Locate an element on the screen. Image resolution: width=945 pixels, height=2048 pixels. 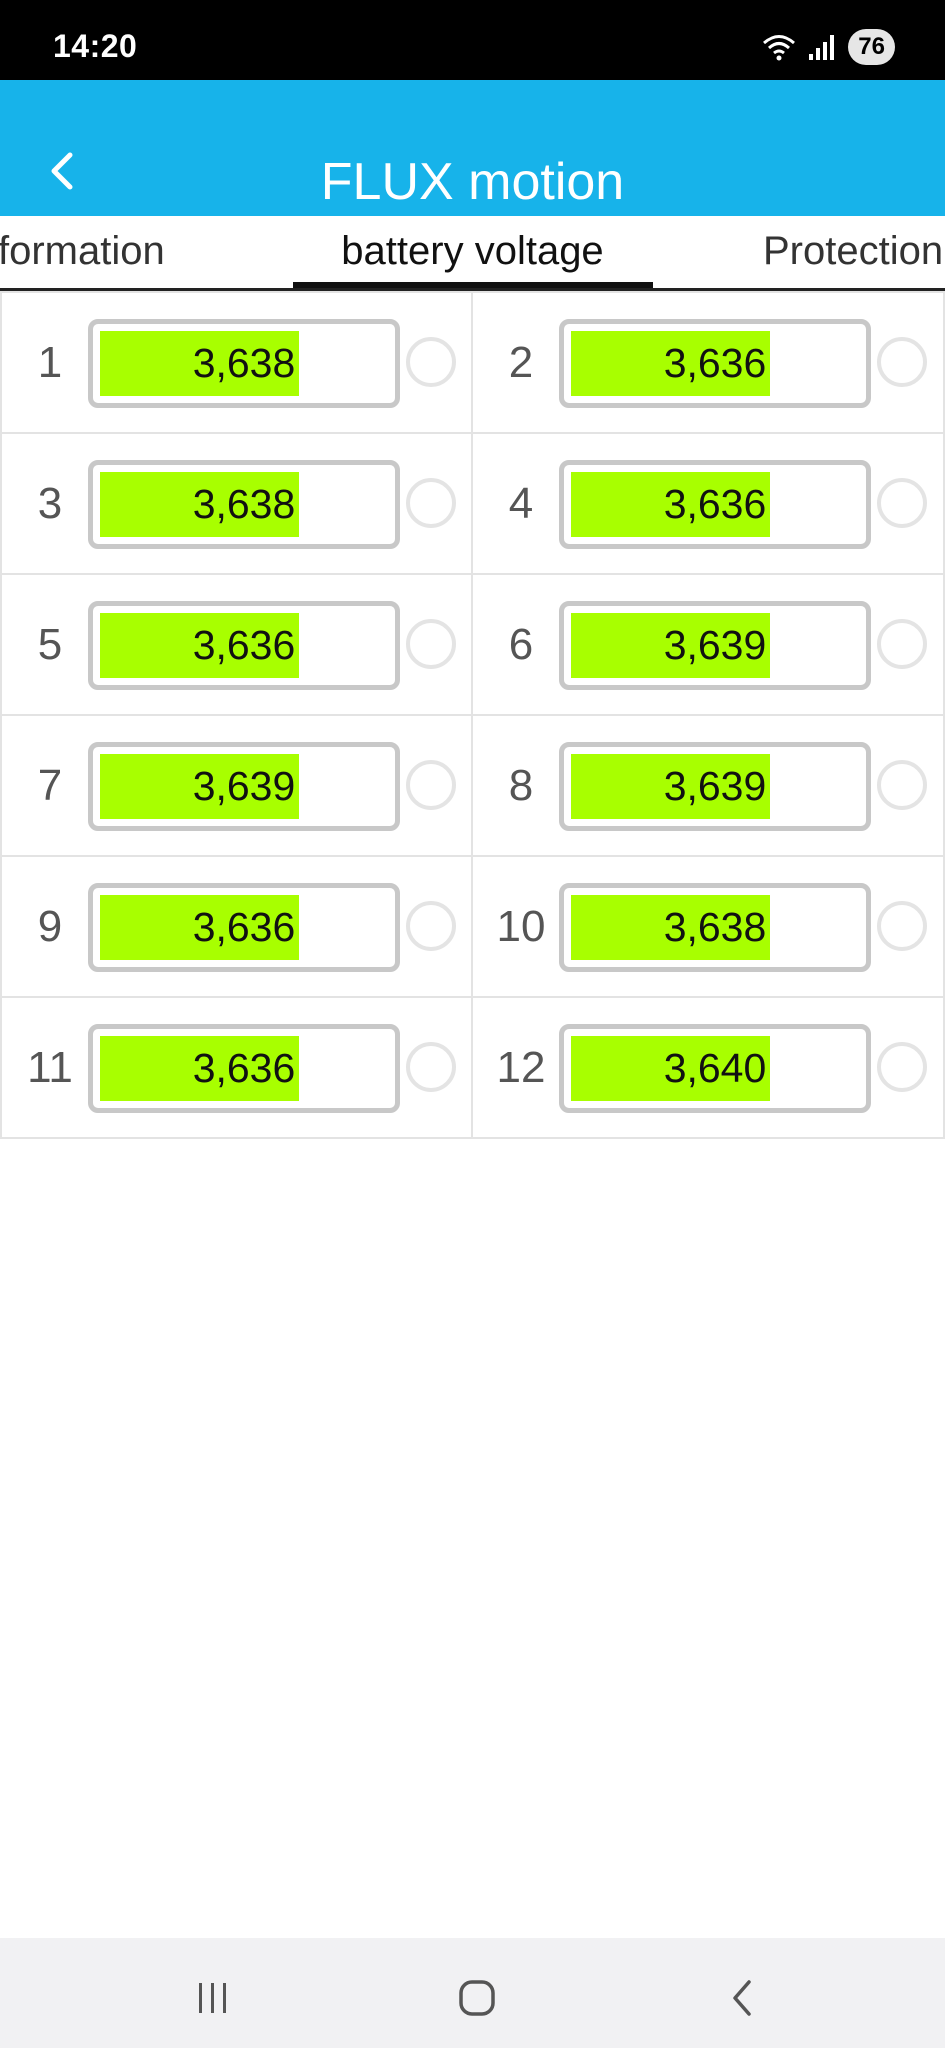
status-icons: 76 is located at coordinates (828, 47).